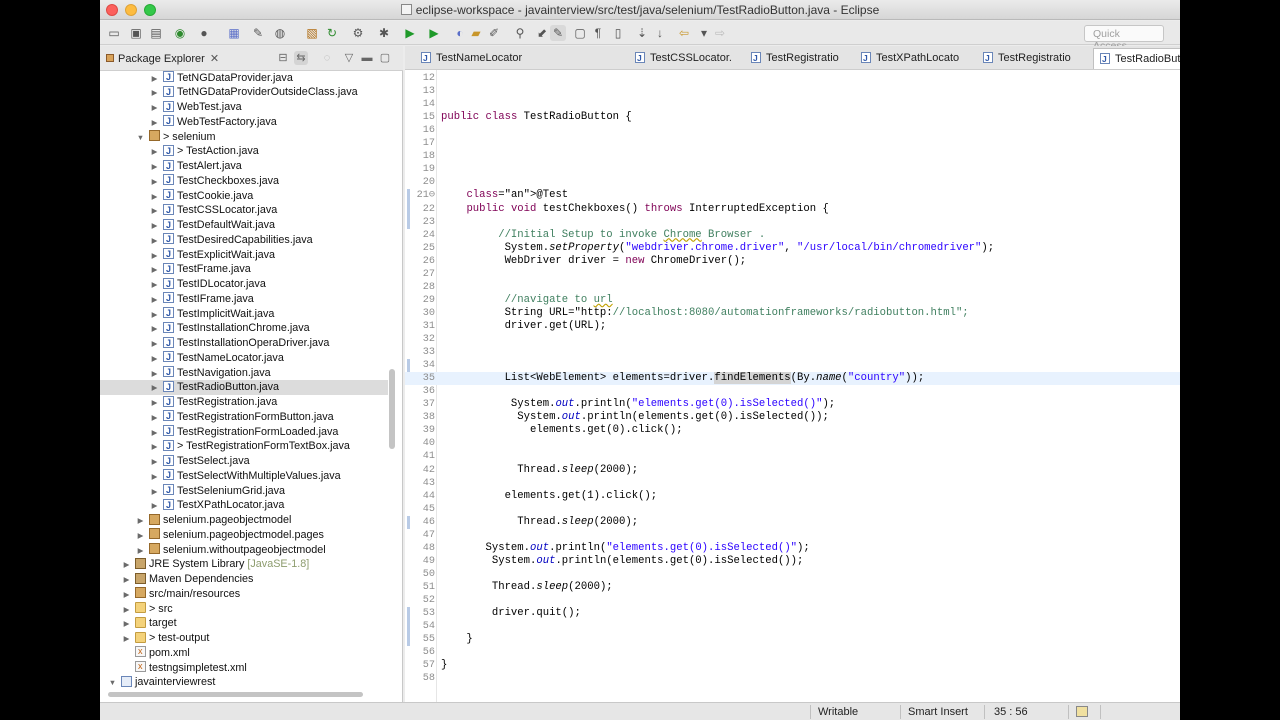 This screenshot has width=1280, height=720. I want to click on close-icon: ✕, so click(214, 59).